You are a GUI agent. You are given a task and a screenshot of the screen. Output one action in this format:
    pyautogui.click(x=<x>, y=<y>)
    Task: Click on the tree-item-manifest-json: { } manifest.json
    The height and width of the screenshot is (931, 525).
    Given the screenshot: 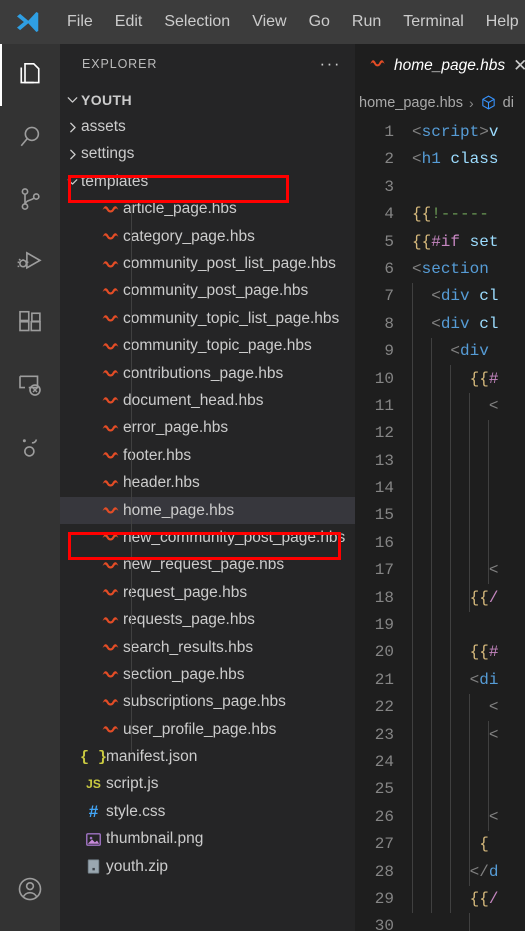 What is the action you would take?
    pyautogui.click(x=207, y=756)
    